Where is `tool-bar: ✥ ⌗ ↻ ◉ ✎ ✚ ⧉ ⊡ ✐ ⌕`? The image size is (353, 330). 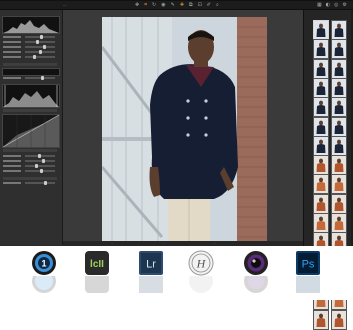 tool-bar: ✥ ⌗ ↻ ◉ ✎ ✚ ⧉ ⊡ ✐ ⌕ is located at coordinates (177, 5).